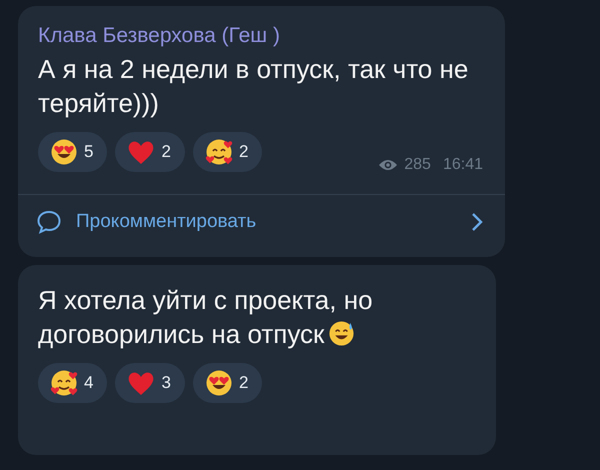 This screenshot has height=470, width=600. What do you see at coordinates (150, 383) in the screenshot?
I see `reaction-button: 3` at bounding box center [150, 383].